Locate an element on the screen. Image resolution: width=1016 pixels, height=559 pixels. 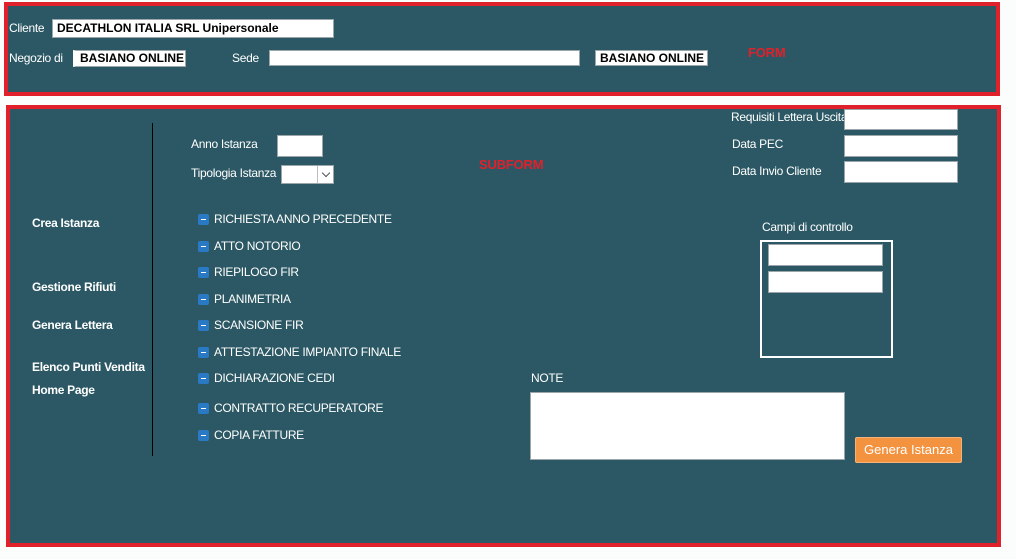
tipologia-label: Tipologia Istanza is located at coordinates (234, 173).